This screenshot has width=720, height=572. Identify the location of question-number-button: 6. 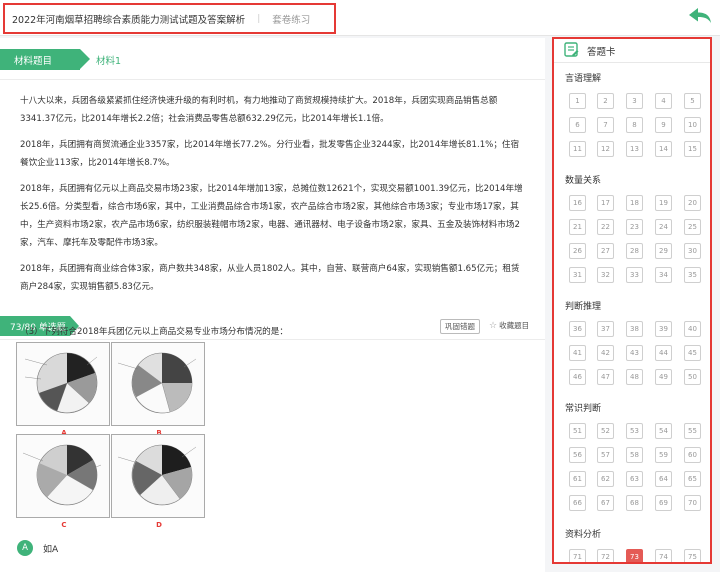
(577, 125).